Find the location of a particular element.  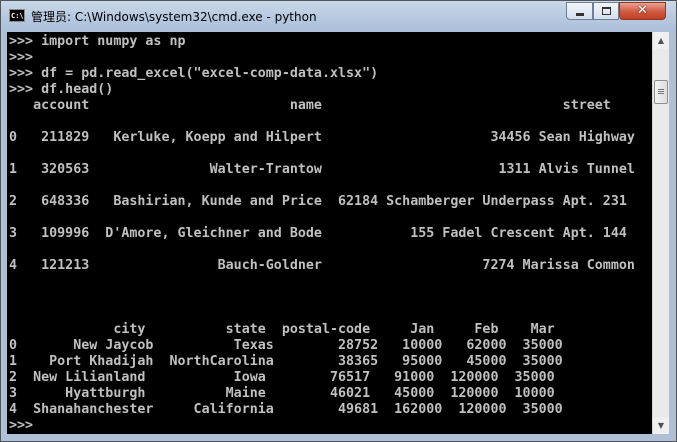

maximize-icon is located at coordinates (606, 11).